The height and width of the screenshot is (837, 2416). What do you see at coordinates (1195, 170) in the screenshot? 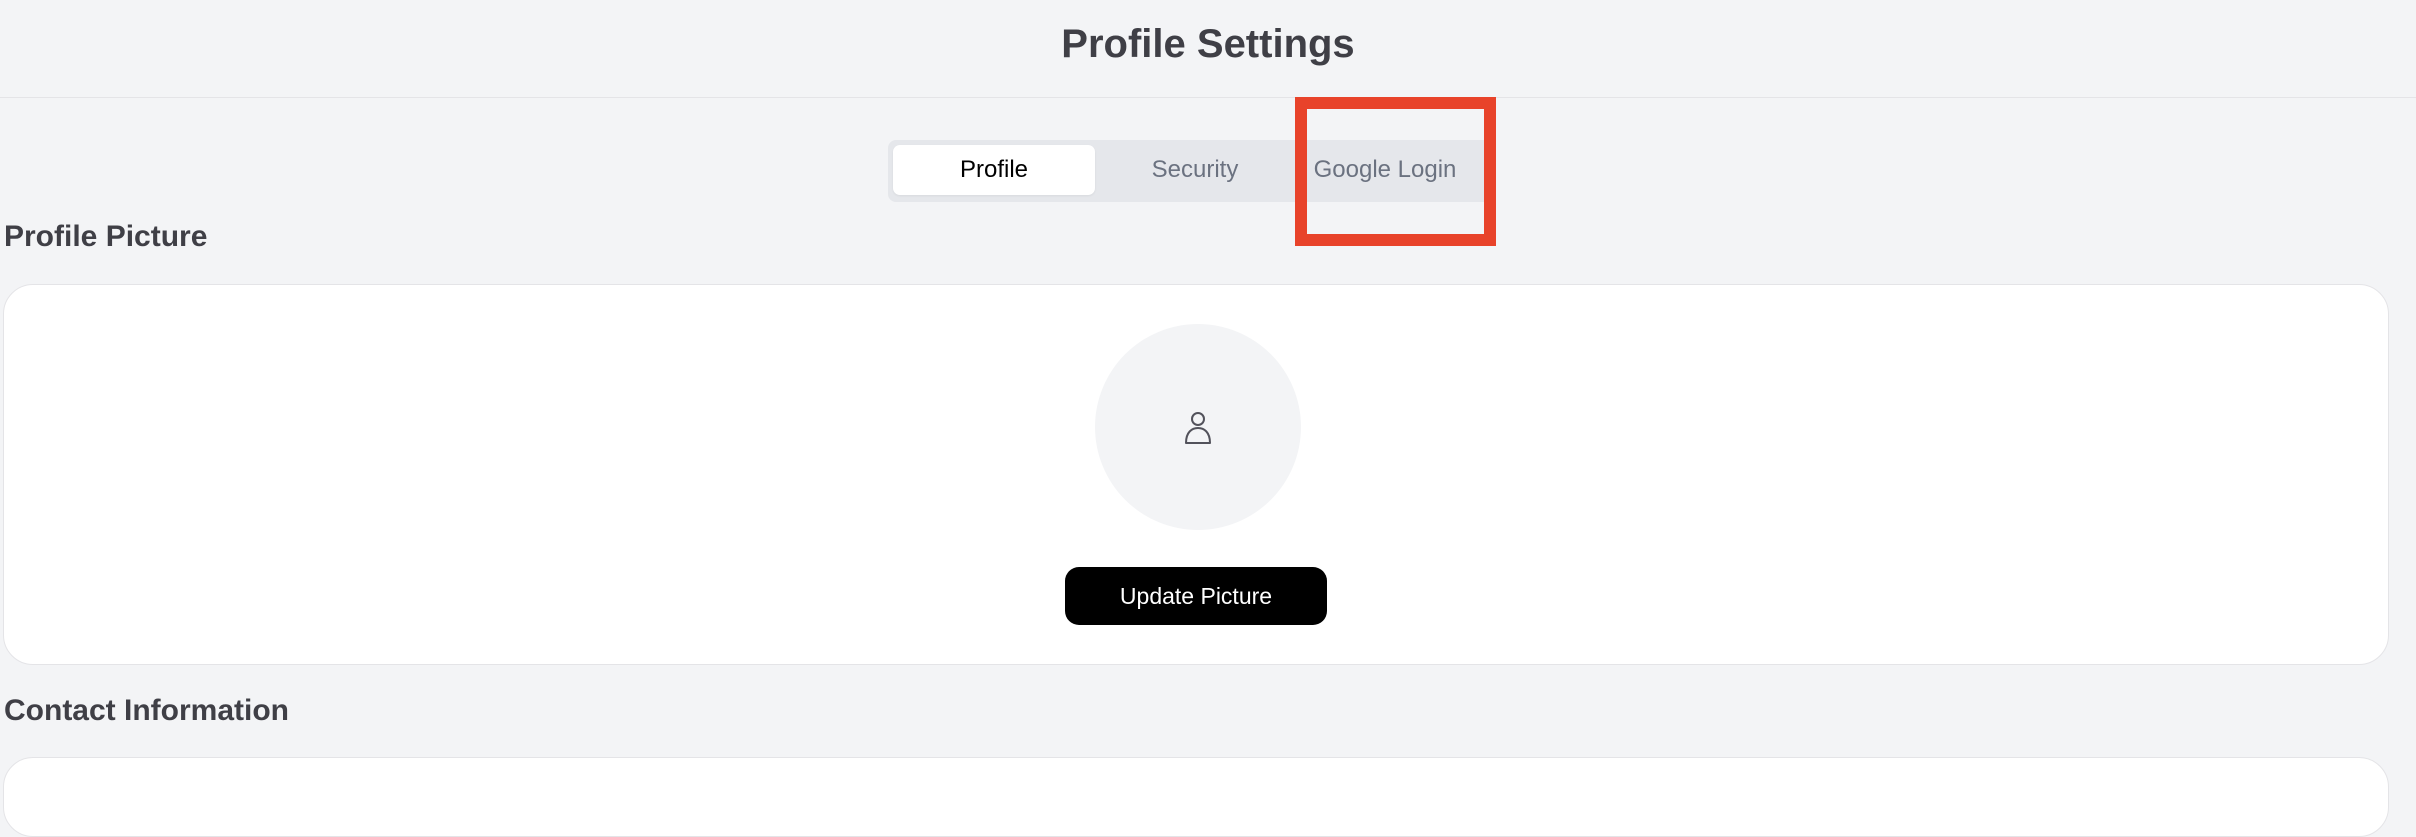
I see `tab-security: Security` at bounding box center [1195, 170].